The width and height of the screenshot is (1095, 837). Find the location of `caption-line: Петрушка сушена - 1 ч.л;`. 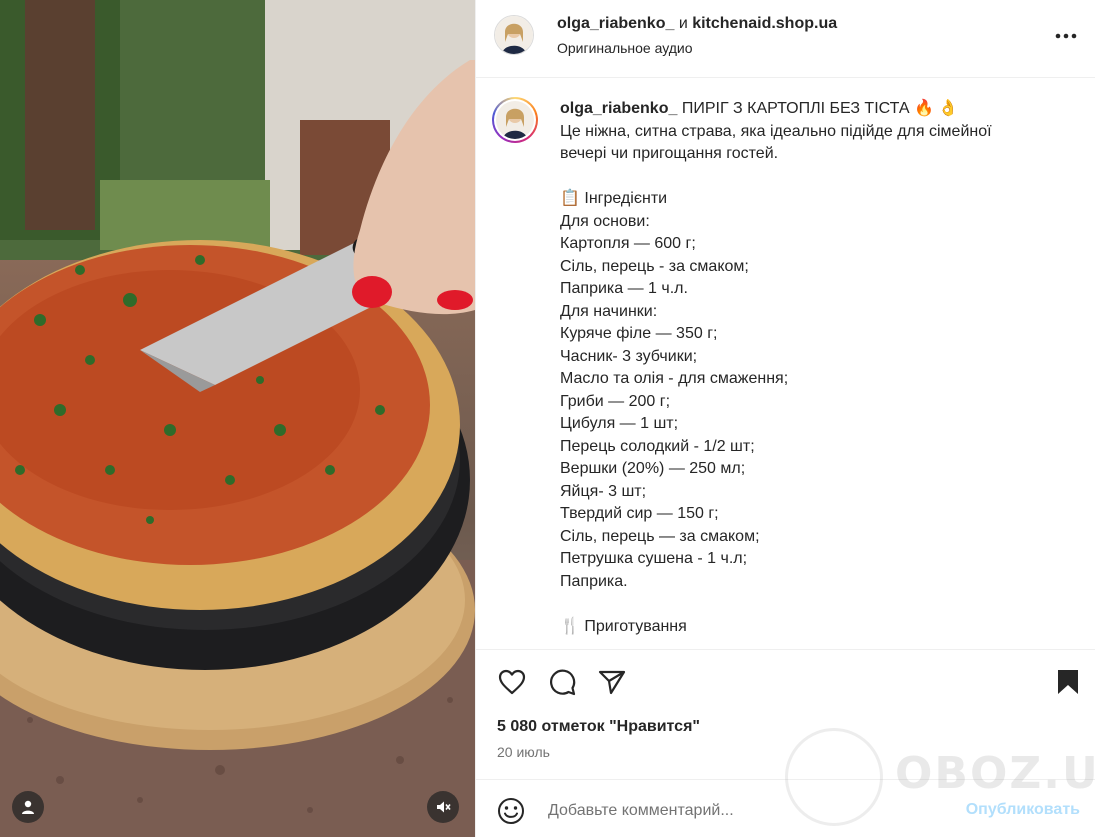

caption-line: Петрушка сушена - 1 ч.л; is located at coordinates (654, 558).